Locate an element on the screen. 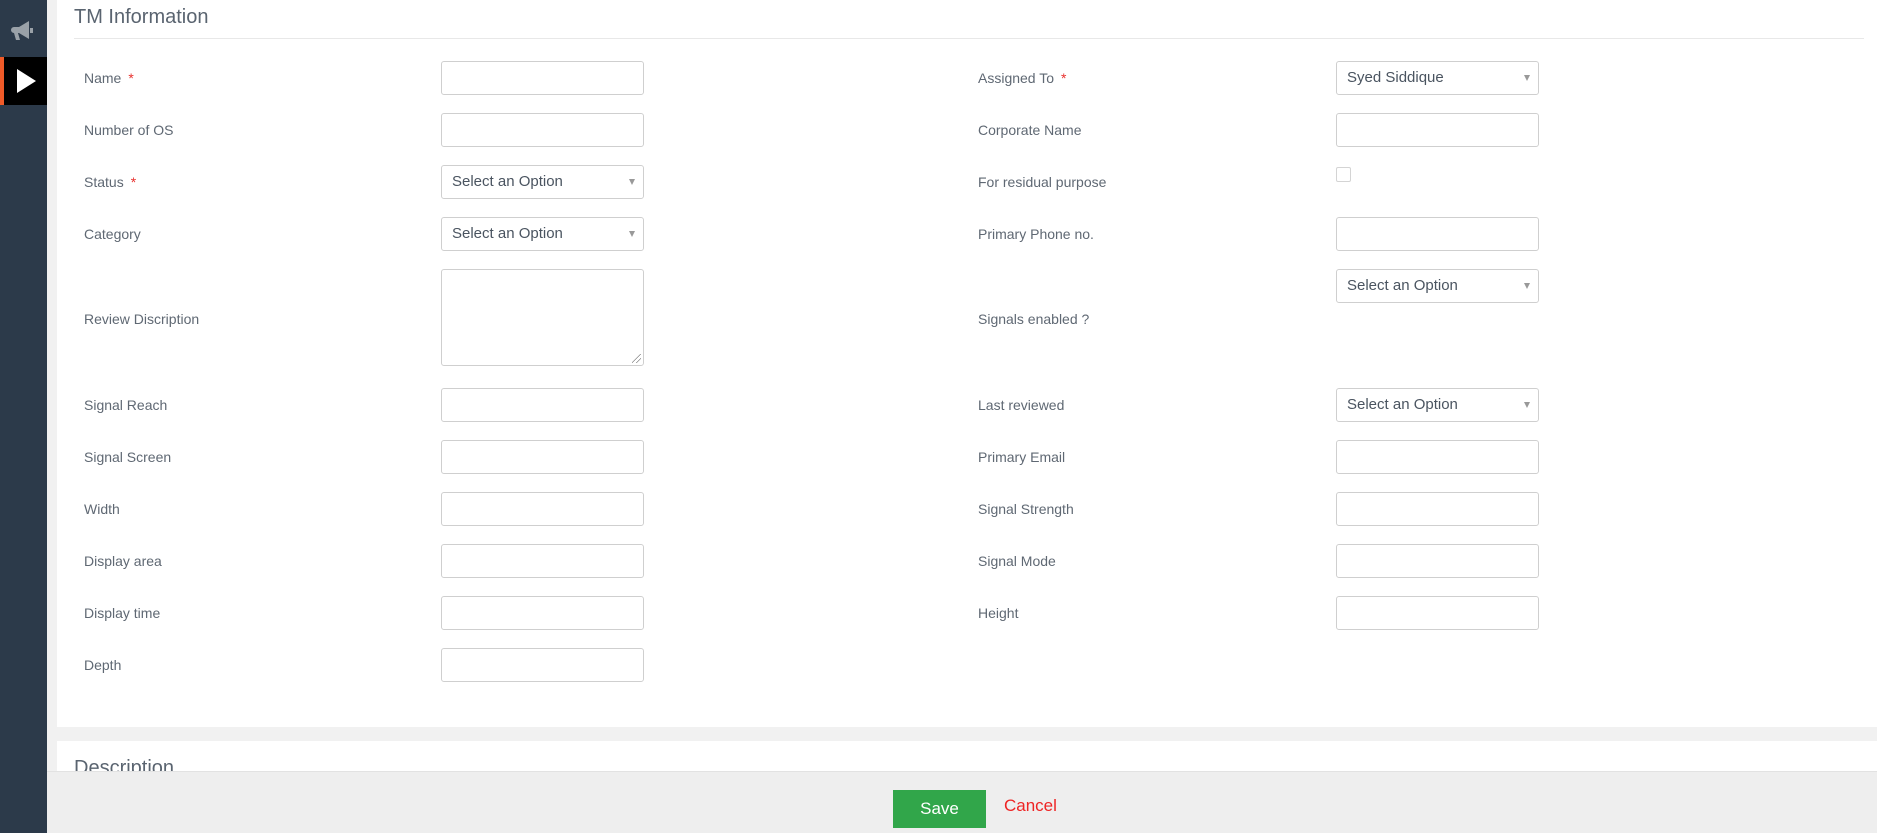 The width and height of the screenshot is (1877, 833). megaphone-icon is located at coordinates (21, 30).